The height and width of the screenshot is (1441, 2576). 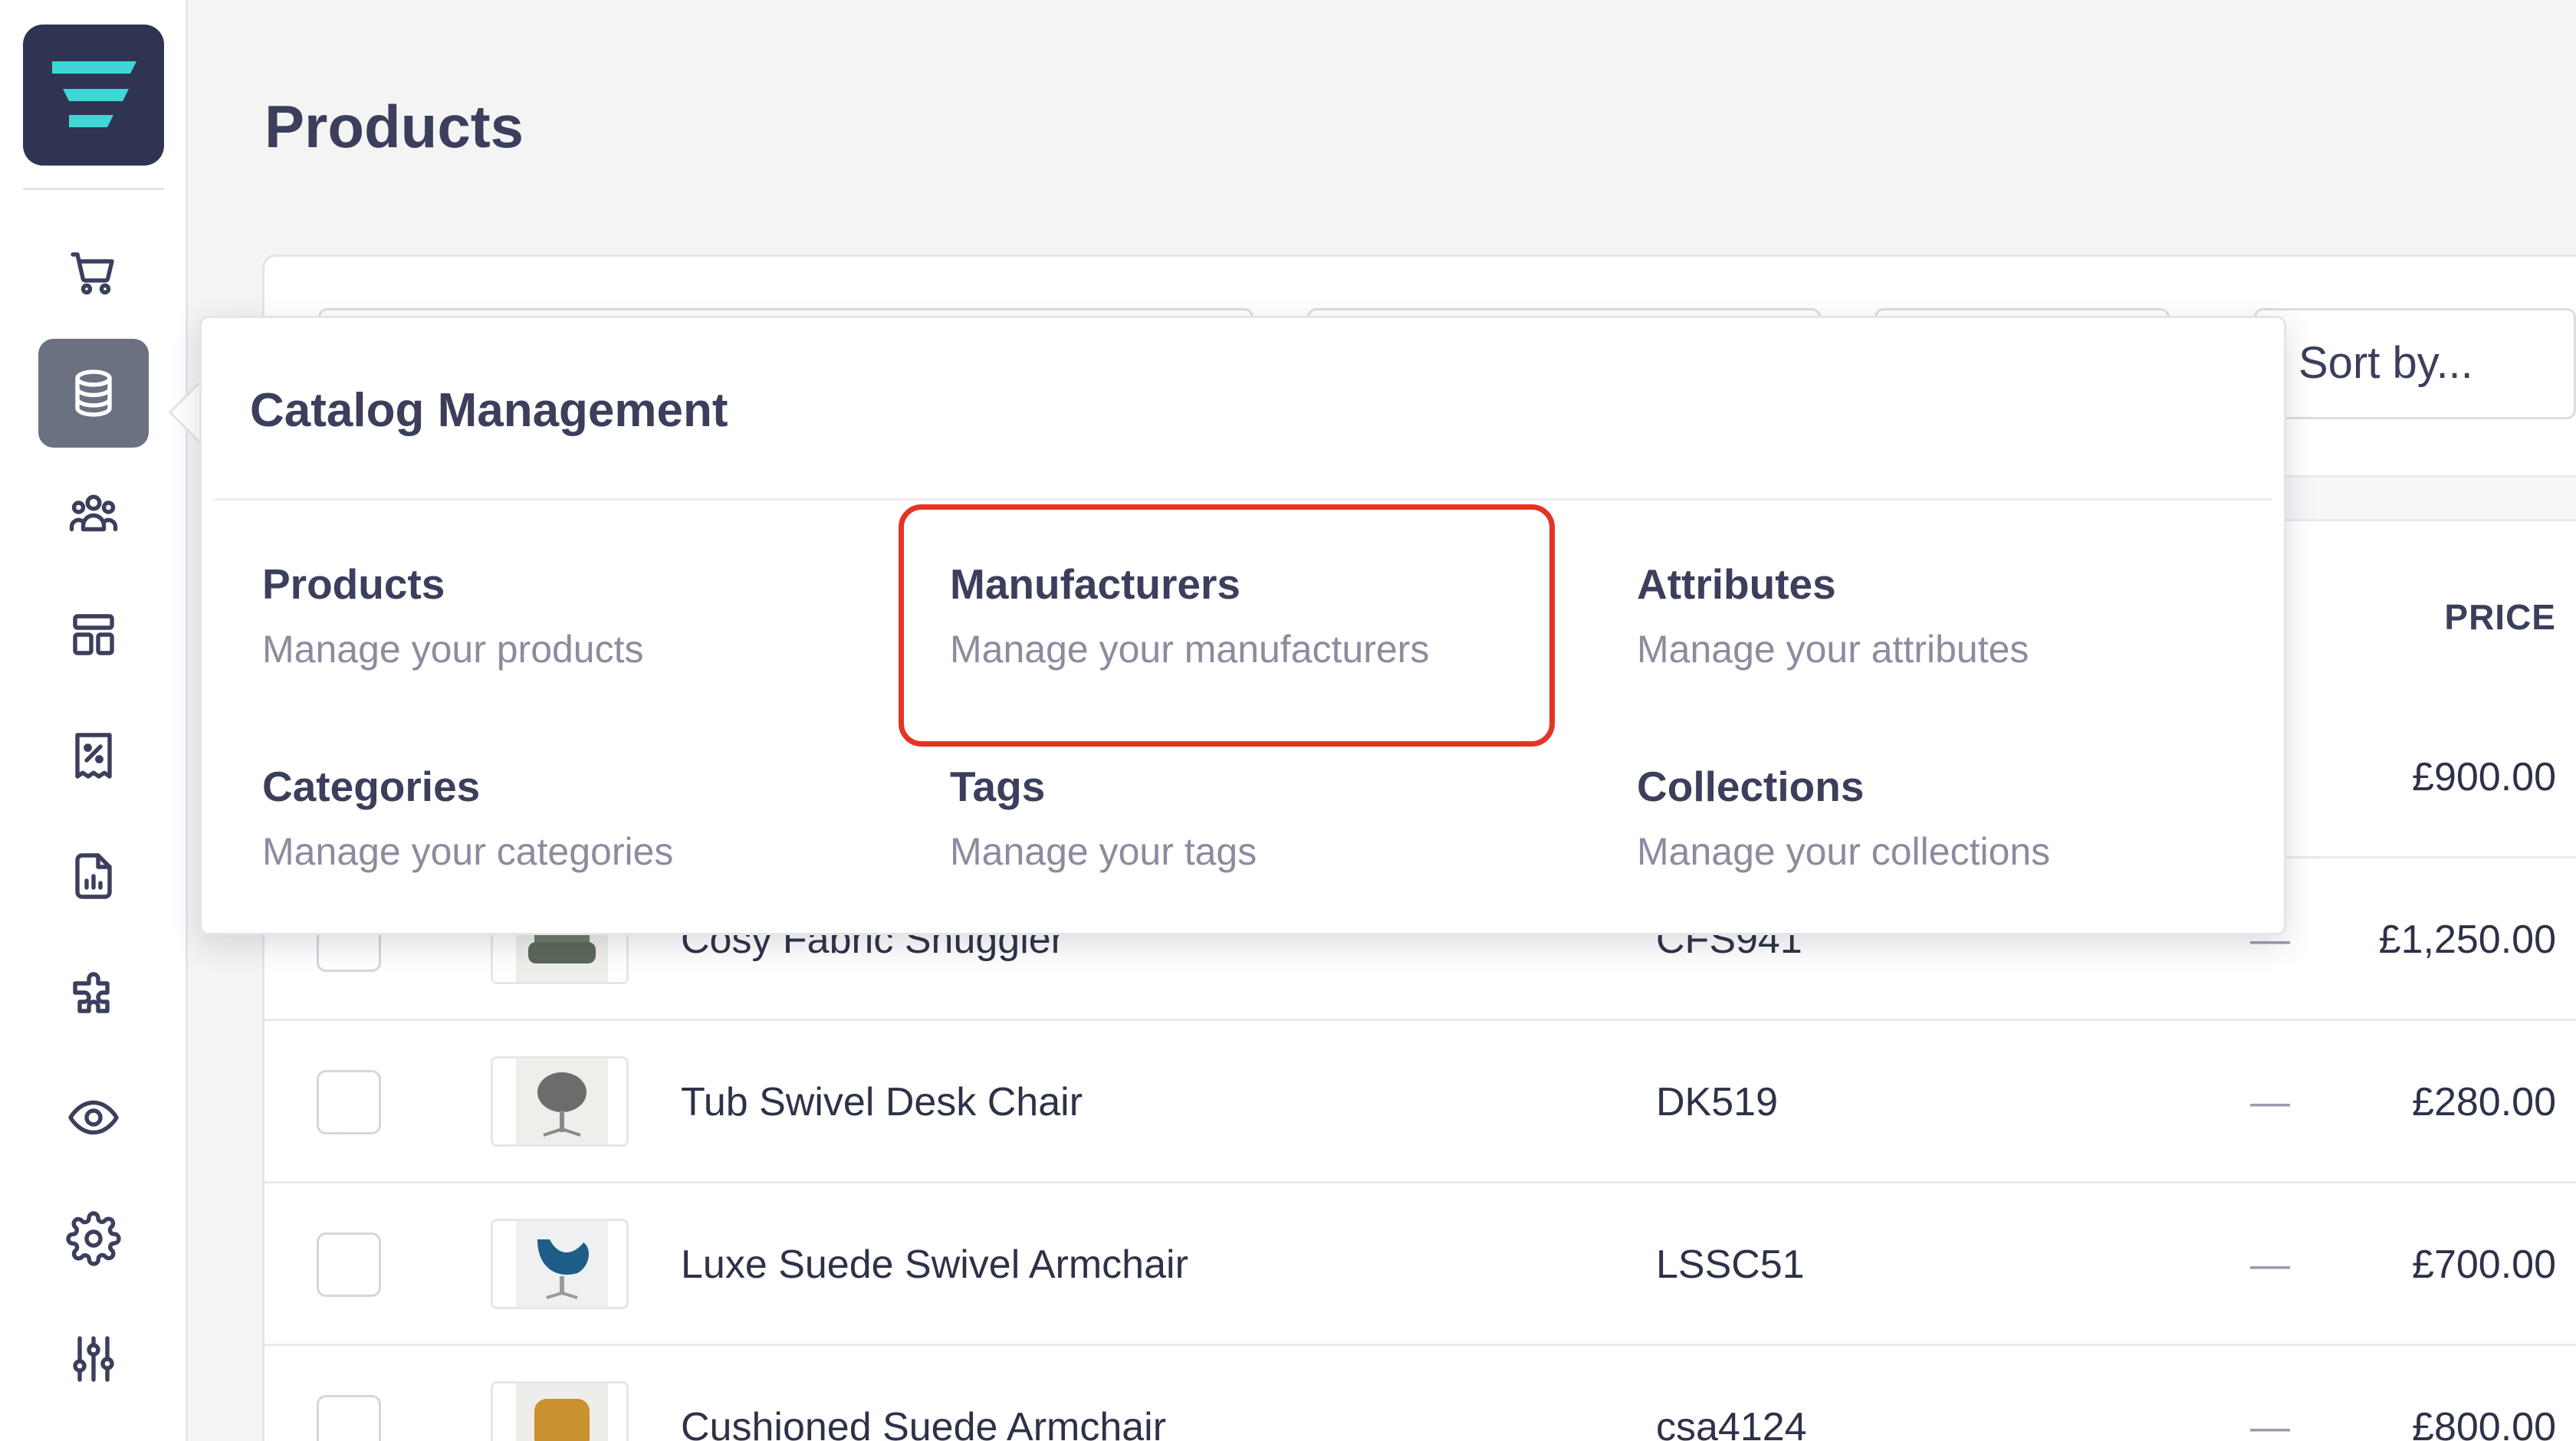 I want to click on menu-item-collections: Collections Manage your collections, so click(x=1959, y=842).